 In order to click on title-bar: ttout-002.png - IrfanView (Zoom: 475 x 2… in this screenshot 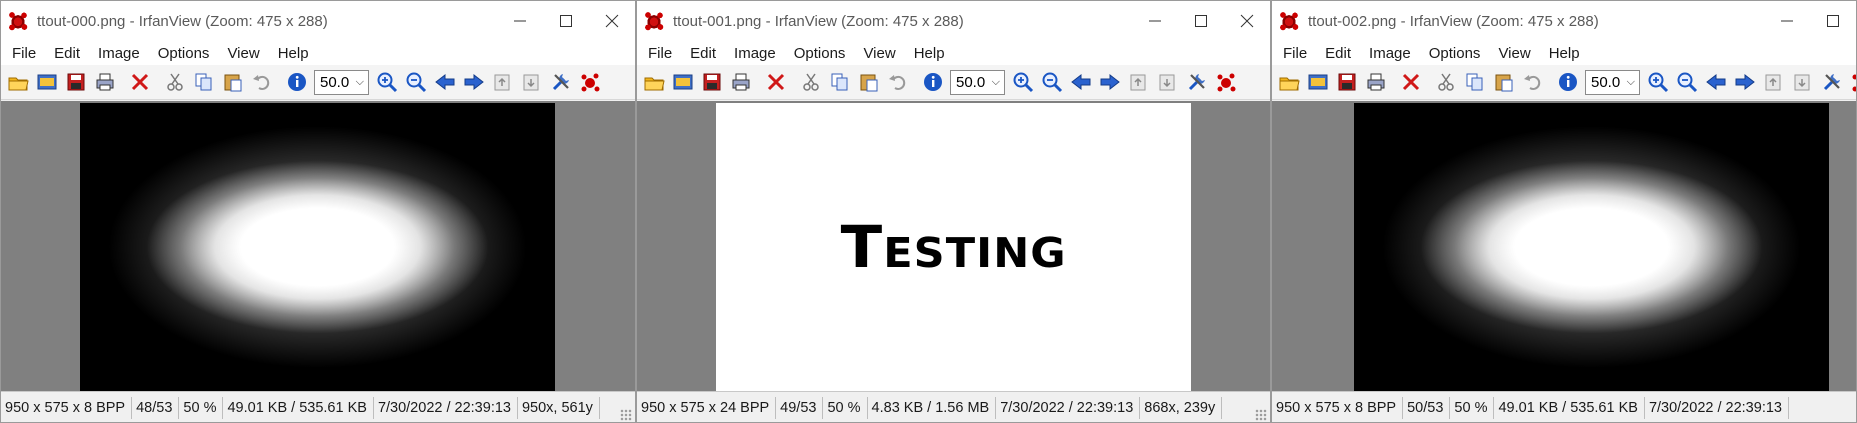, I will do `click(1564, 21)`.